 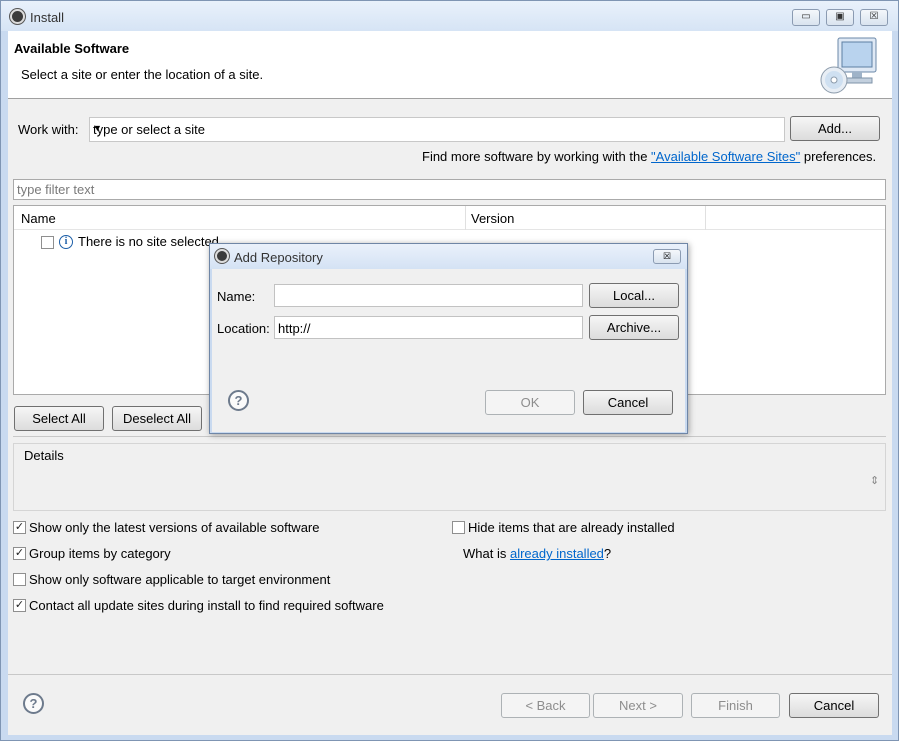 I want to click on maximize-button: ▣, so click(x=840, y=17).